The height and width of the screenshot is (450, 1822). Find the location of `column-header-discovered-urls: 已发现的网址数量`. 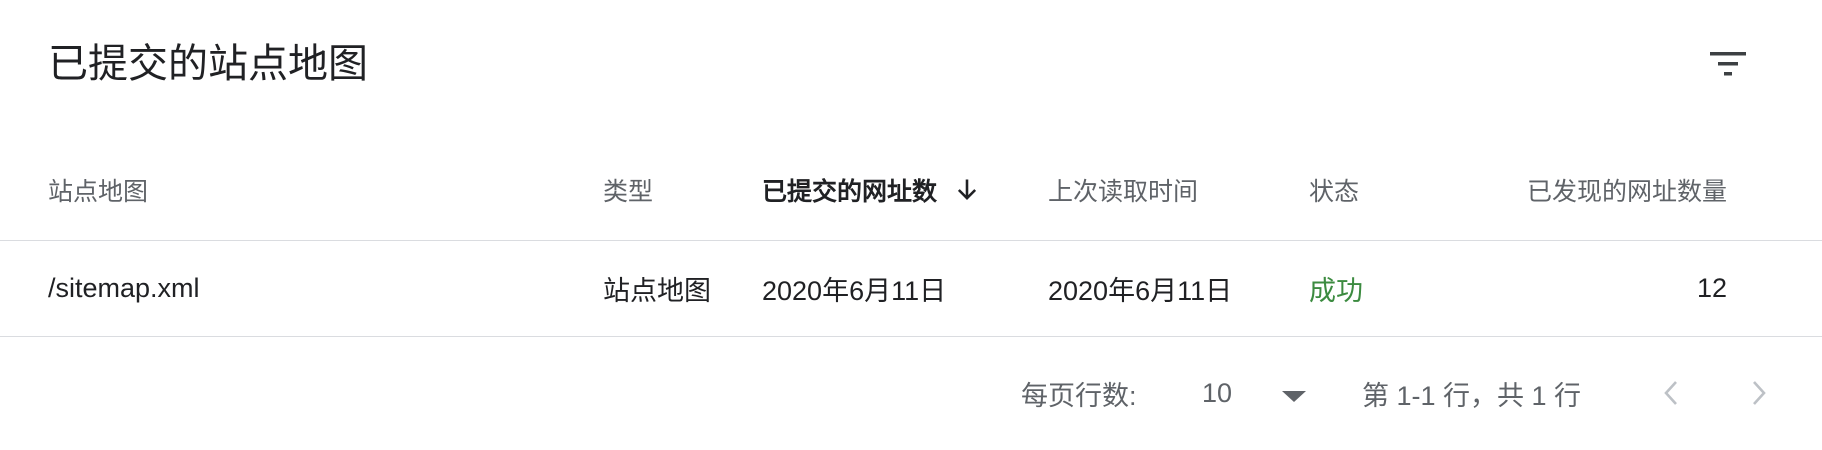

column-header-discovered-urls: 已发现的网址数量 is located at coordinates (1627, 190).